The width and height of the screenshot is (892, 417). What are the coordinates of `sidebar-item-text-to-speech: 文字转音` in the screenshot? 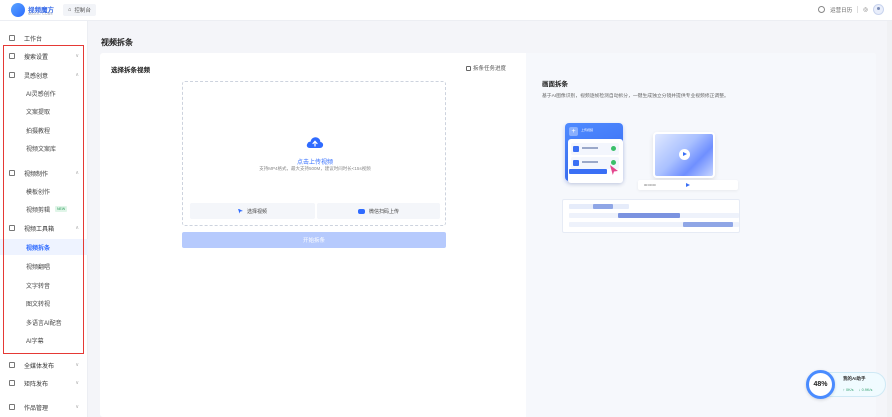 It's located at (44, 285).